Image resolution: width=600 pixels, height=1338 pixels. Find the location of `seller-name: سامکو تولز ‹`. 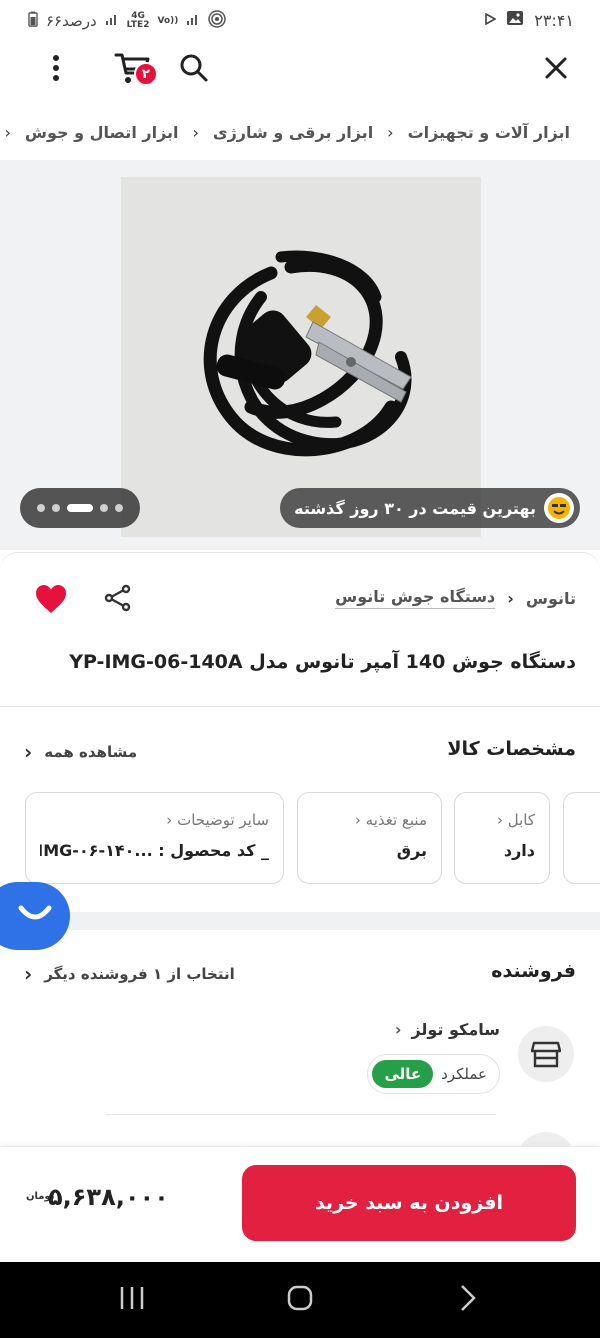

seller-name: سامکو تولز ‹ is located at coordinates (447, 1029).